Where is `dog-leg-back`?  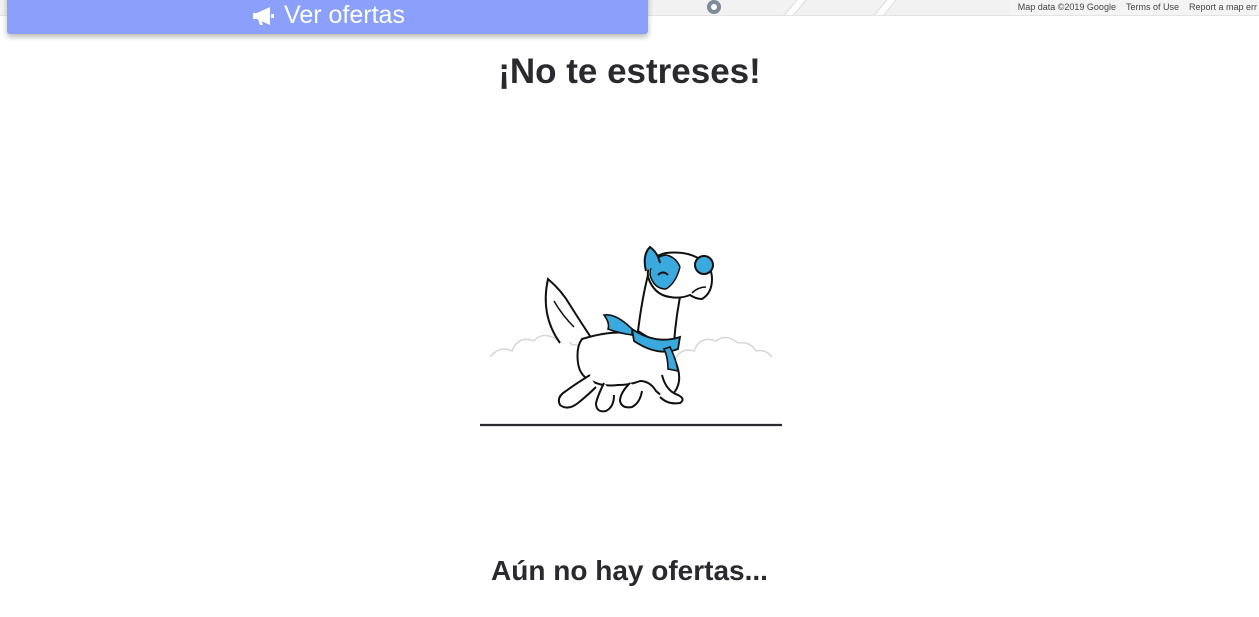 dog-leg-back is located at coordinates (577, 391).